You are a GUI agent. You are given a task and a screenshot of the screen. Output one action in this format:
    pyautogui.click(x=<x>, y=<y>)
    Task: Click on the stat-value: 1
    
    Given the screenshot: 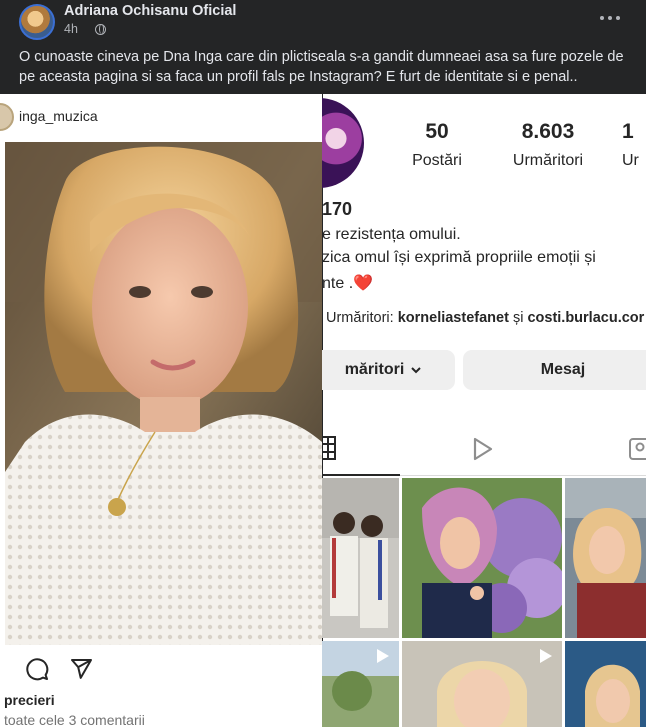 What is the action you would take?
    pyautogui.click(x=628, y=131)
    